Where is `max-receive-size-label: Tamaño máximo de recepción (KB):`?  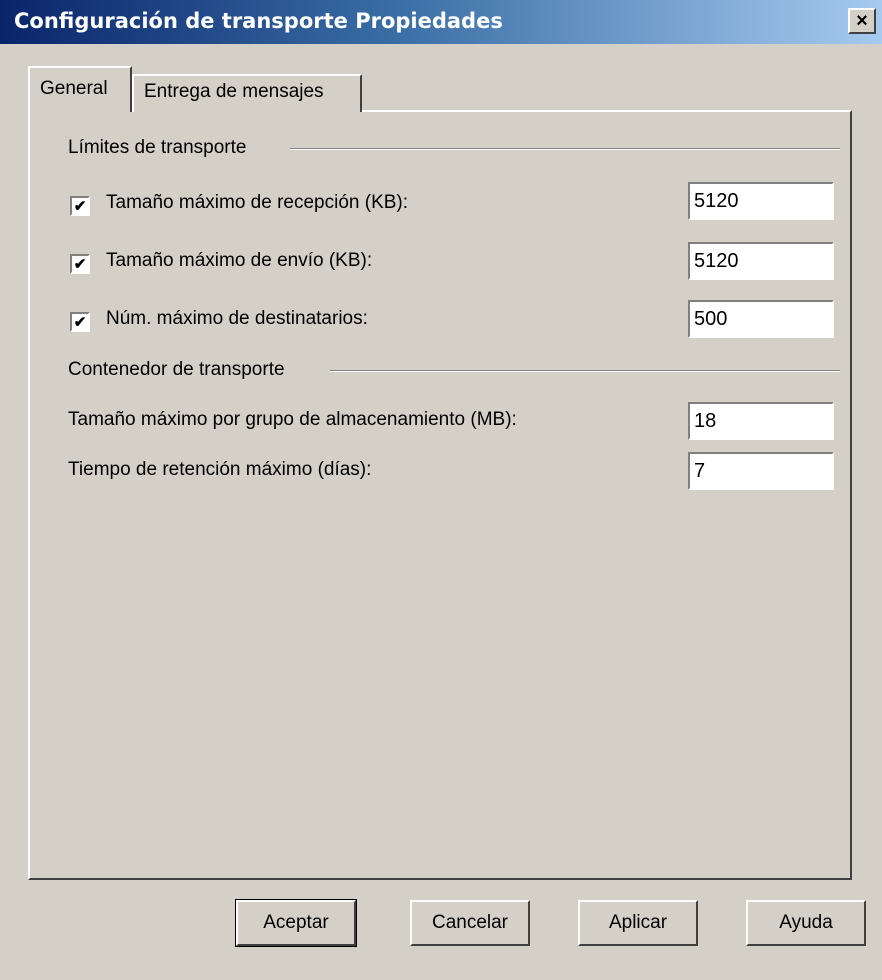
max-receive-size-label: Tamaño máximo de recepción (KB): is located at coordinates (257, 202).